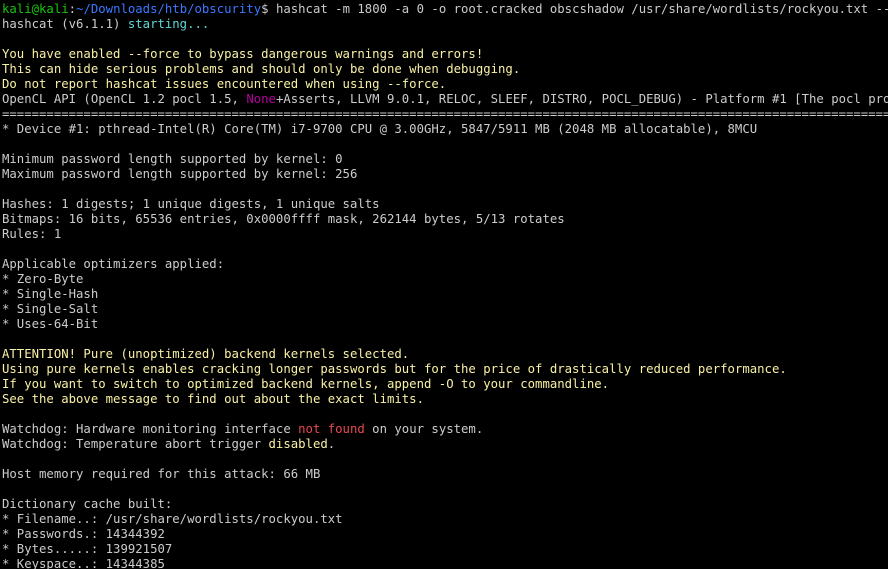 The image size is (888, 569). Describe the element at coordinates (135, 444) in the screenshot. I see `terminal-text-segment: Watchdog: Temperature abort trigger` at that location.